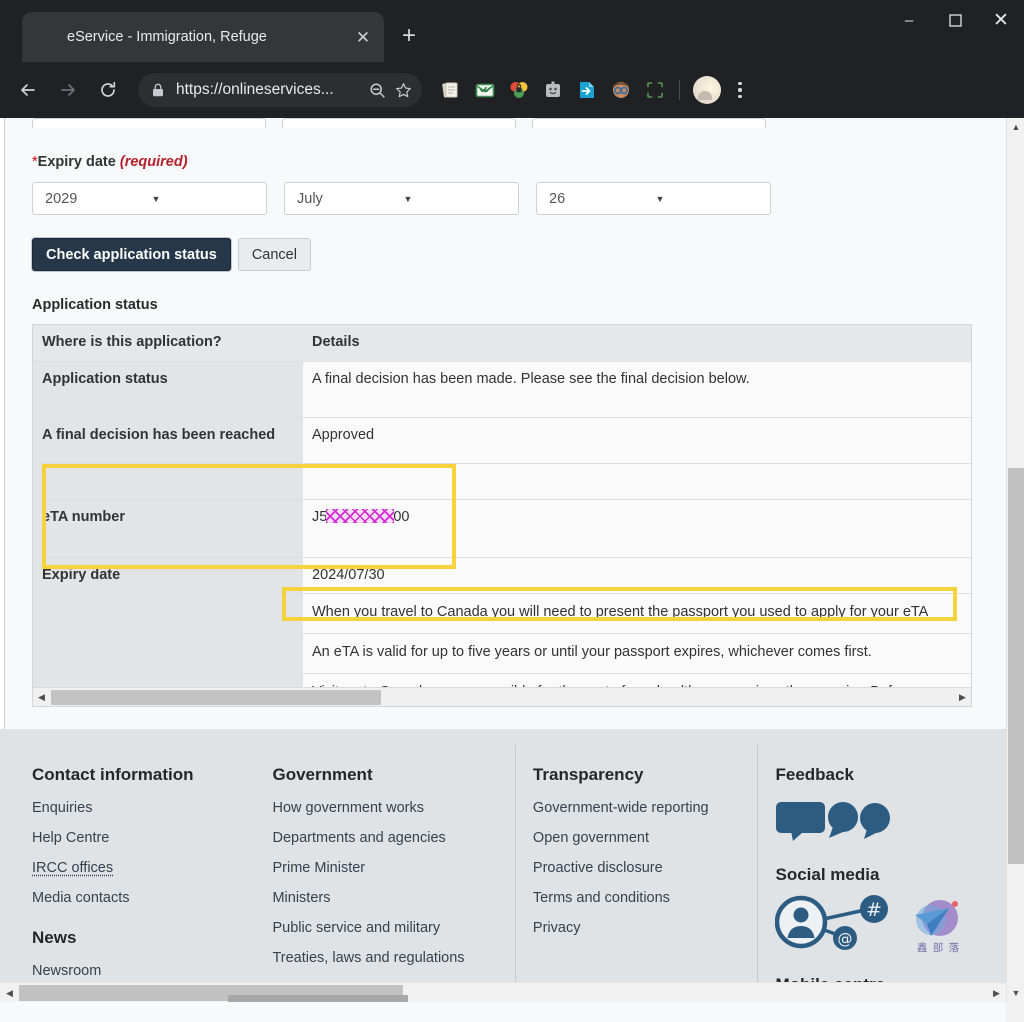 The width and height of the screenshot is (1024, 1022). Describe the element at coordinates (1001, 20) in the screenshot. I see `close-window-button: ✕` at that location.